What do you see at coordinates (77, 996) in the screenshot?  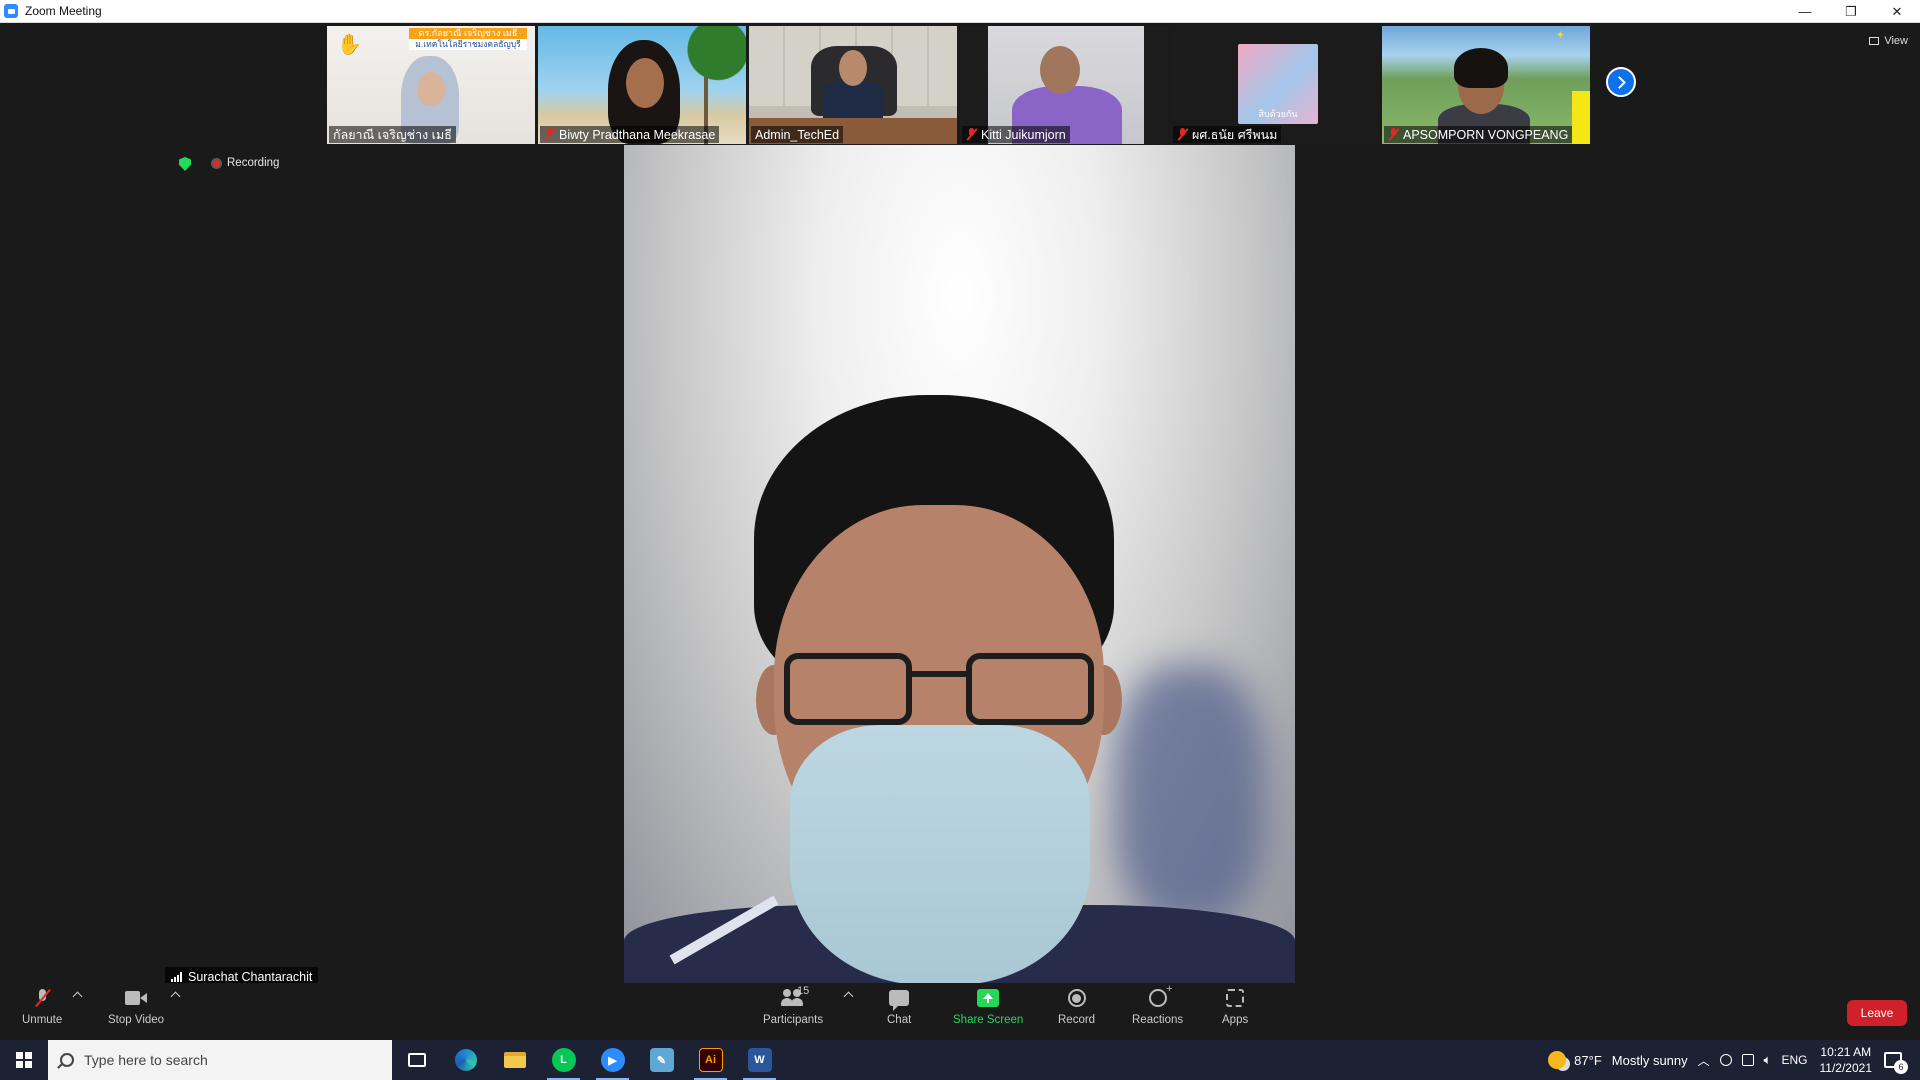 I see `audio-options-chevron-up-icon` at bounding box center [77, 996].